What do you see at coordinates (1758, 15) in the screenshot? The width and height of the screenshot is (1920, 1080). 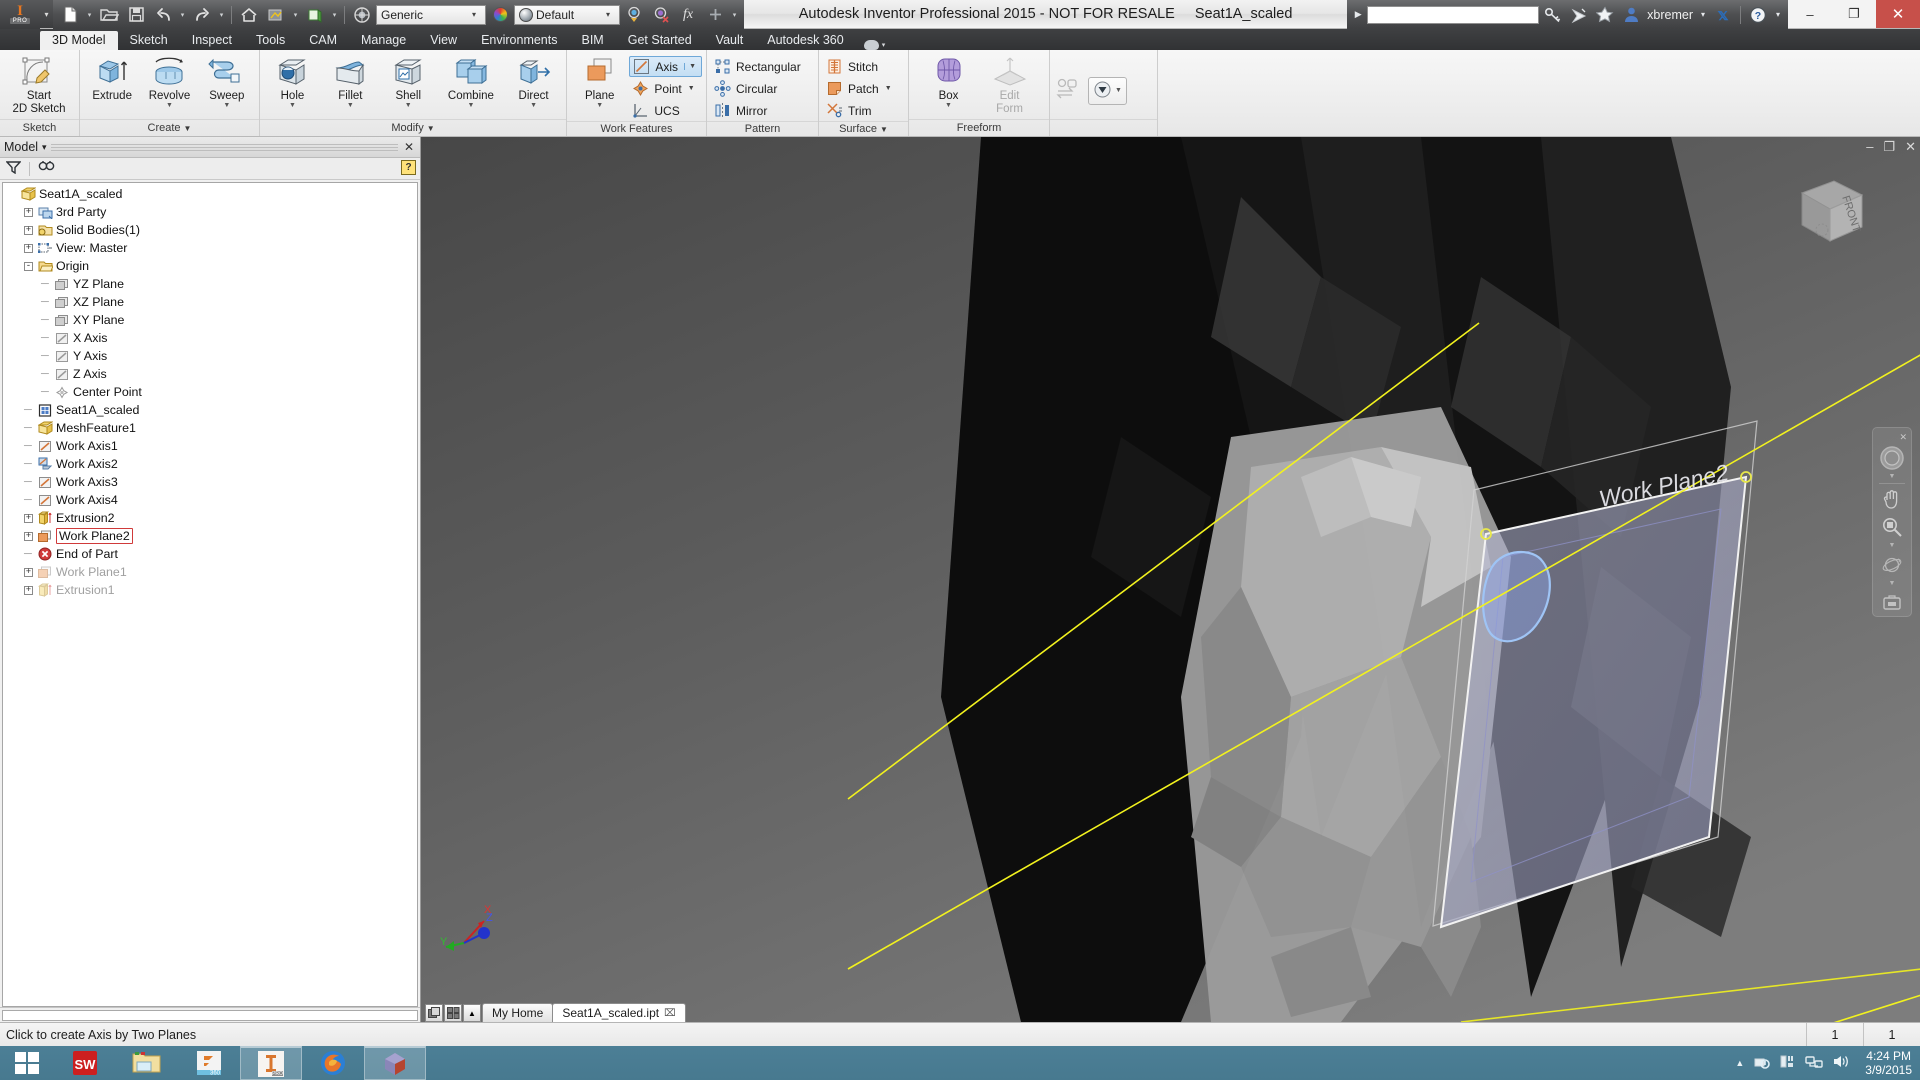 I see `help-icon: ?` at bounding box center [1758, 15].